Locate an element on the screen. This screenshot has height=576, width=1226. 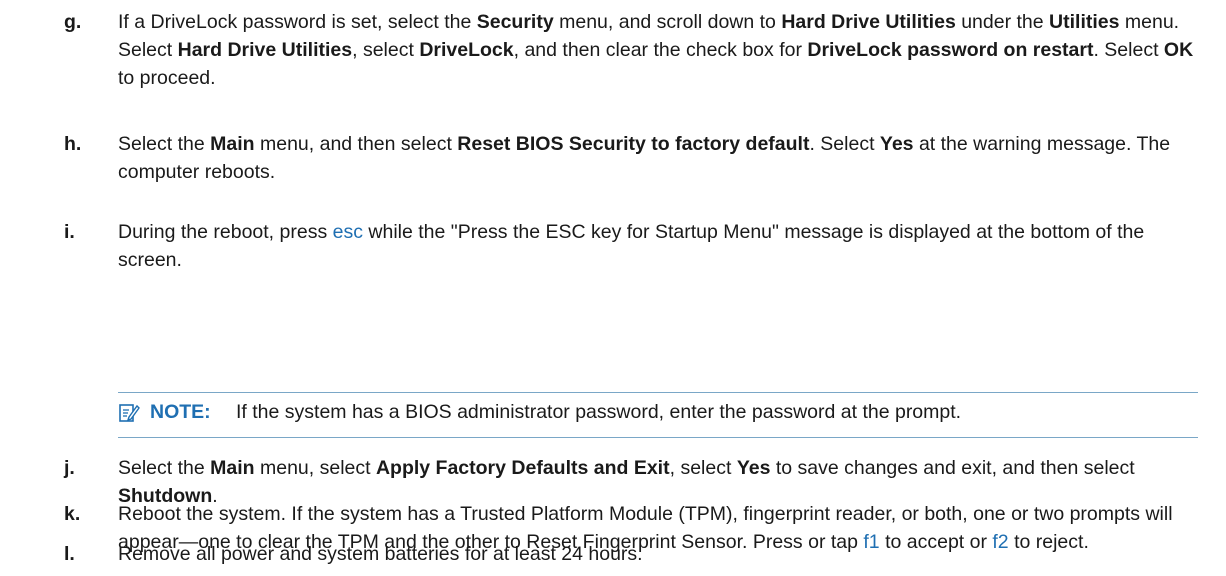
step-letter: j. is located at coordinates (69, 468).